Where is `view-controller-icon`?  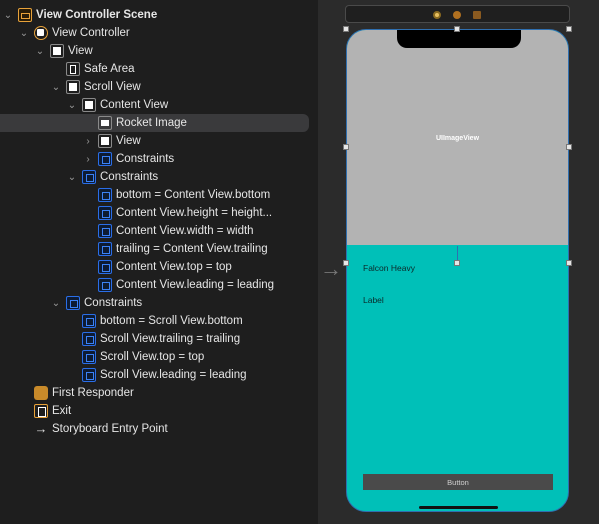 view-controller-icon is located at coordinates (41, 33).